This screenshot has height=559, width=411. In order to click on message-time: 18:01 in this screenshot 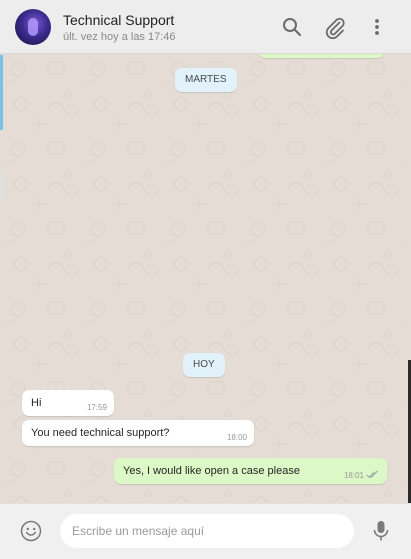, I will do `click(353, 475)`.